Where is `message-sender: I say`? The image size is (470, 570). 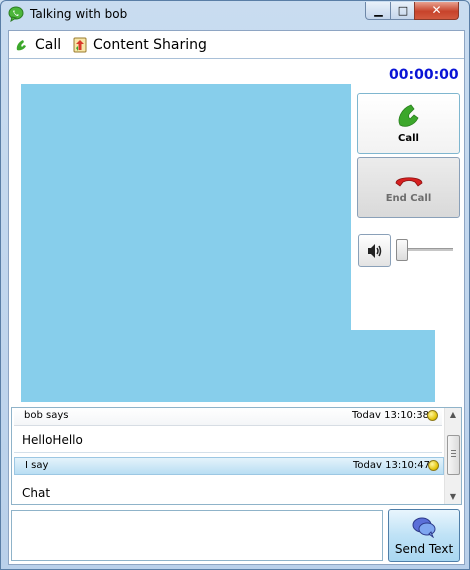 message-sender: I say is located at coordinates (37, 465).